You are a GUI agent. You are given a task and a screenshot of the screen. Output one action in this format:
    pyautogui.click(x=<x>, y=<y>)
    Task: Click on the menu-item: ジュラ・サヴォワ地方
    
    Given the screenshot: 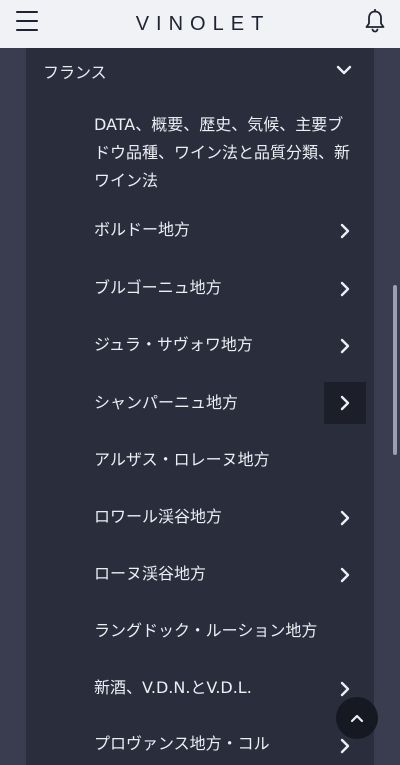 What is the action you would take?
    pyautogui.click(x=224, y=345)
    